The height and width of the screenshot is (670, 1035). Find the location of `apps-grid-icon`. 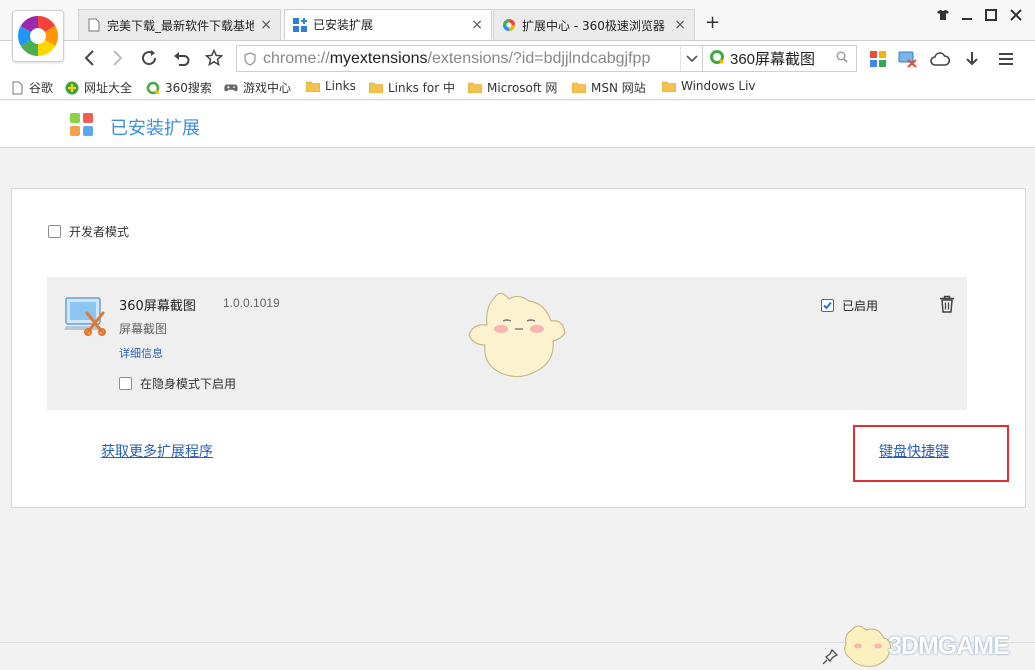

apps-grid-icon is located at coordinates (878, 59).